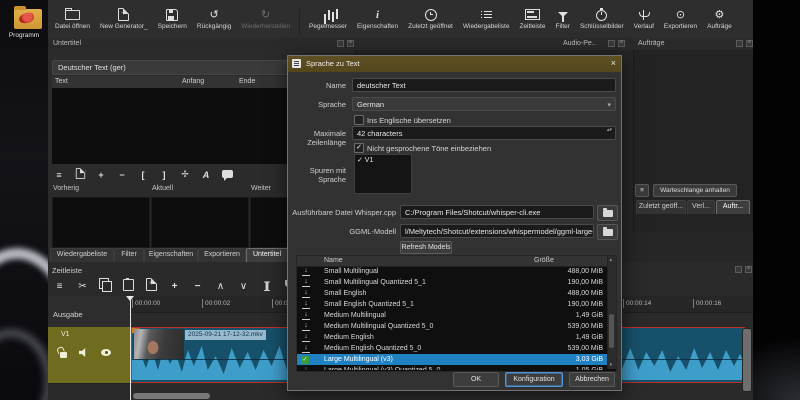  I want to click on table-row: ↓ Small English 488,00 MiB, so click(452, 293).